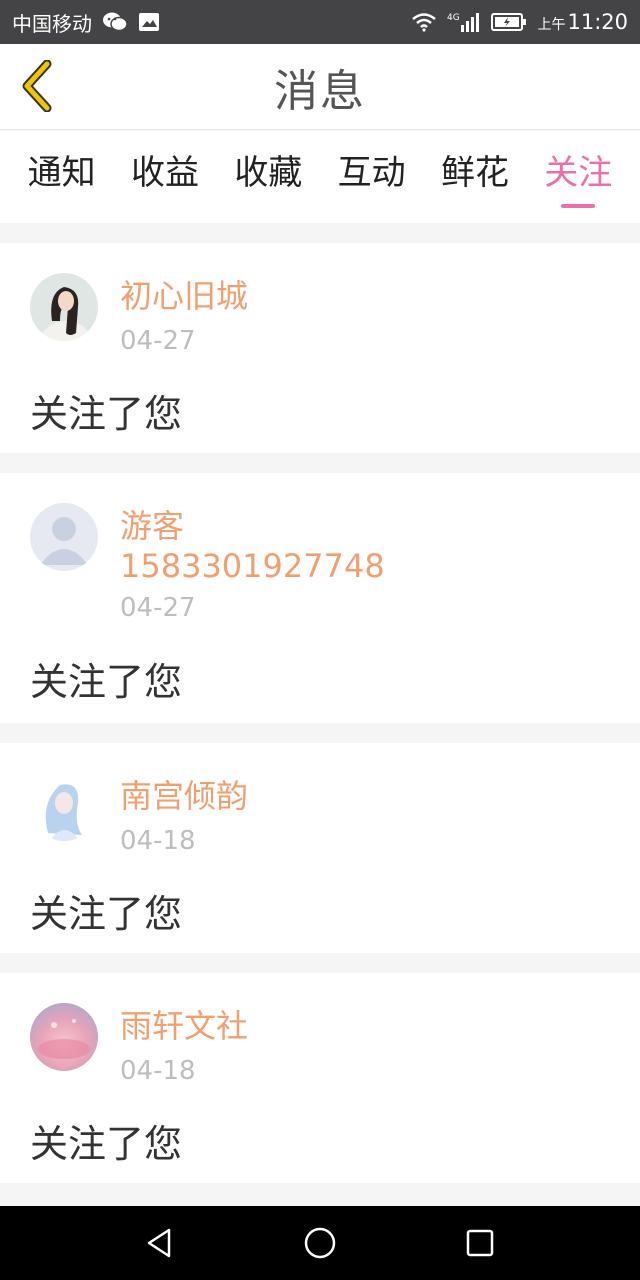 The image size is (640, 1280). Describe the element at coordinates (268, 173) in the screenshot. I see `tab-label: 收藏` at that location.